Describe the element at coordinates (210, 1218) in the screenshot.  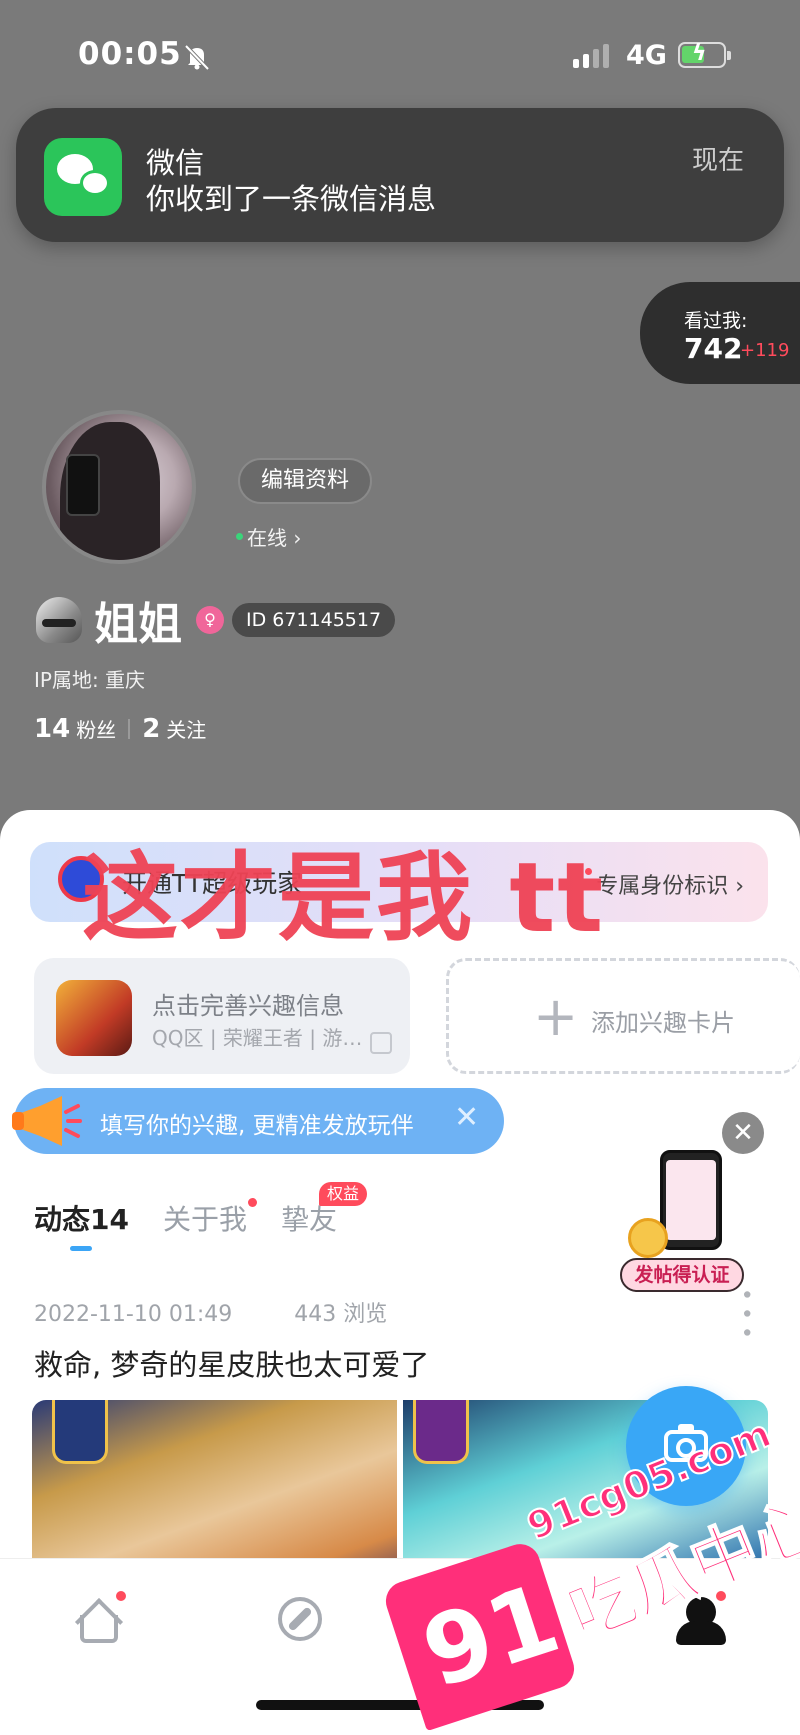
I see `tab-about: 关于我` at that location.